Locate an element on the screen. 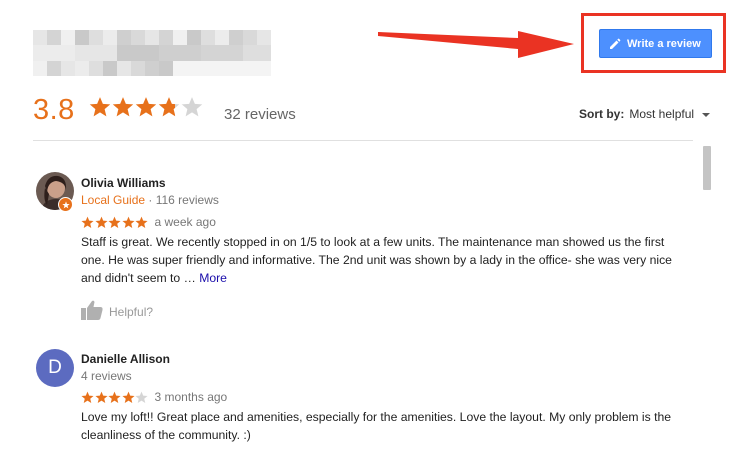  review-stars-row: a week ago is located at coordinates (148, 222).